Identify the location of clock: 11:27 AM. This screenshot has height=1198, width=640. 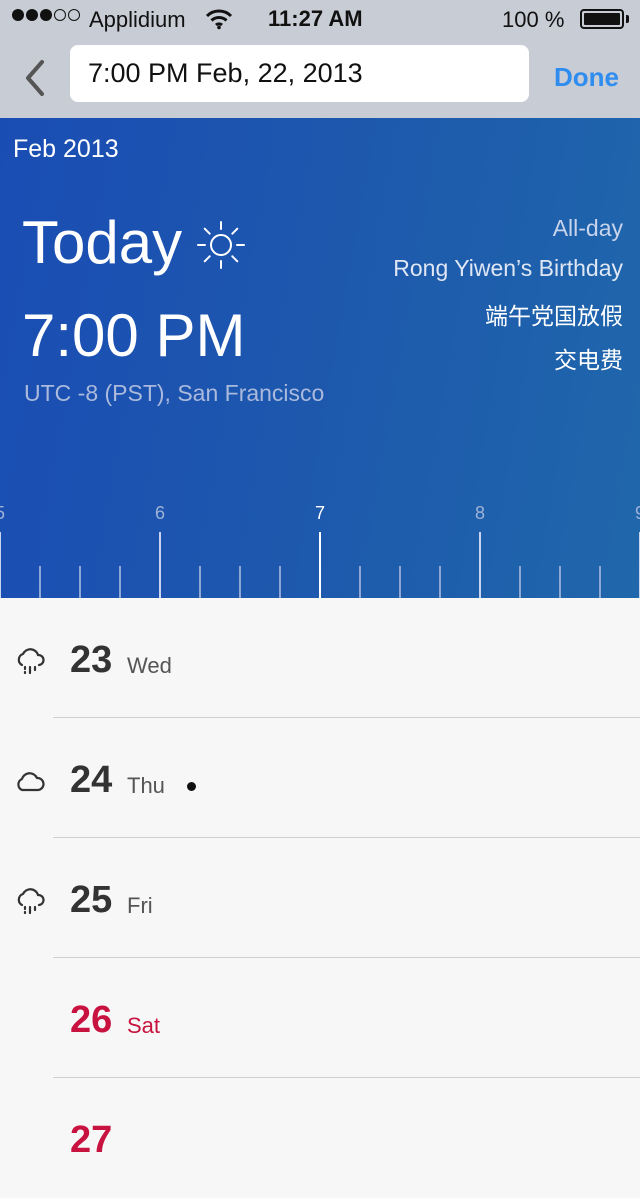
(315, 18).